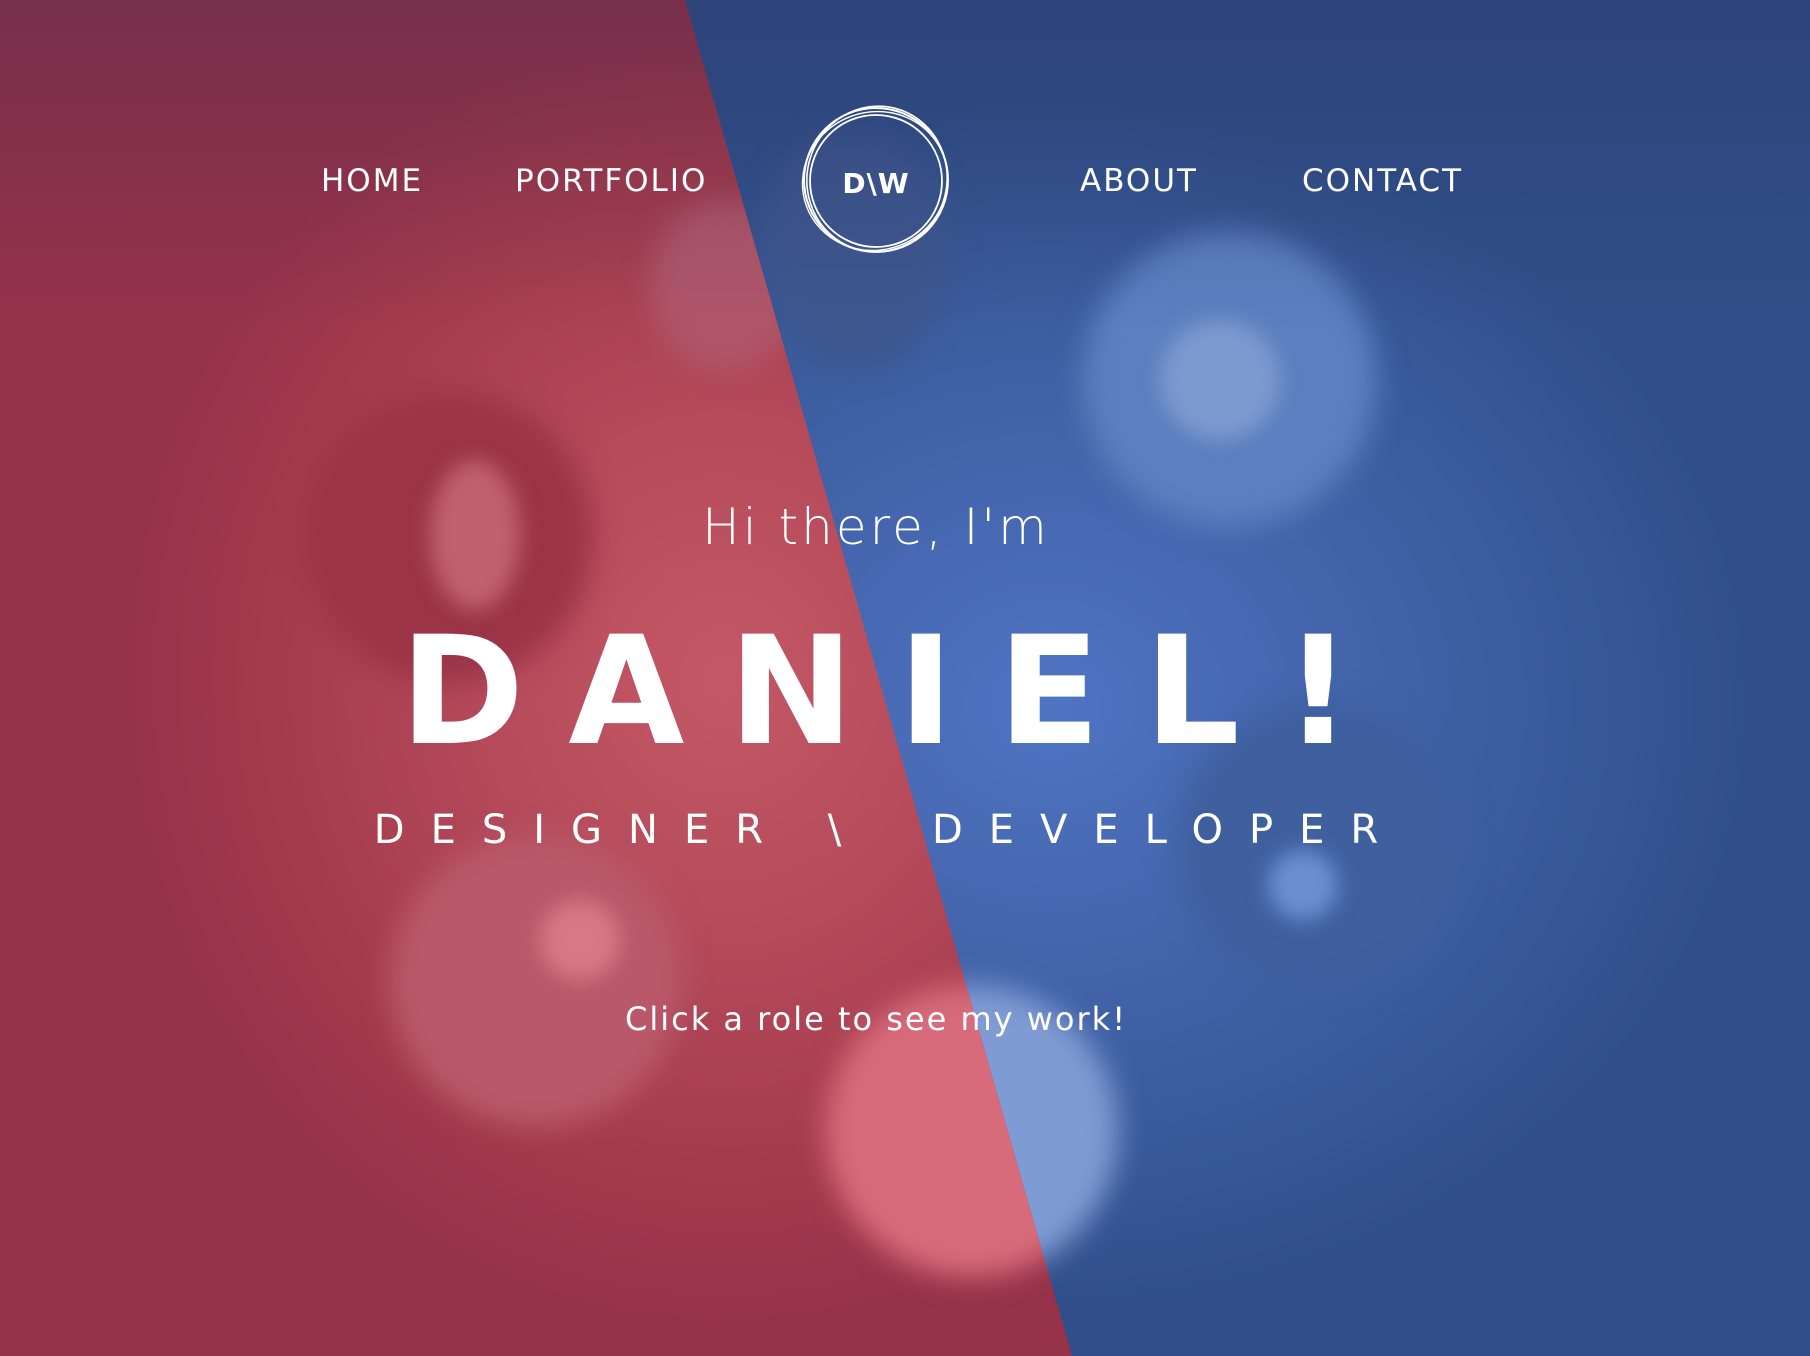 The image size is (1810, 1356). Describe the element at coordinates (611, 181) in the screenshot. I see `nav-portfolio-link: PORTFOLIO` at that location.